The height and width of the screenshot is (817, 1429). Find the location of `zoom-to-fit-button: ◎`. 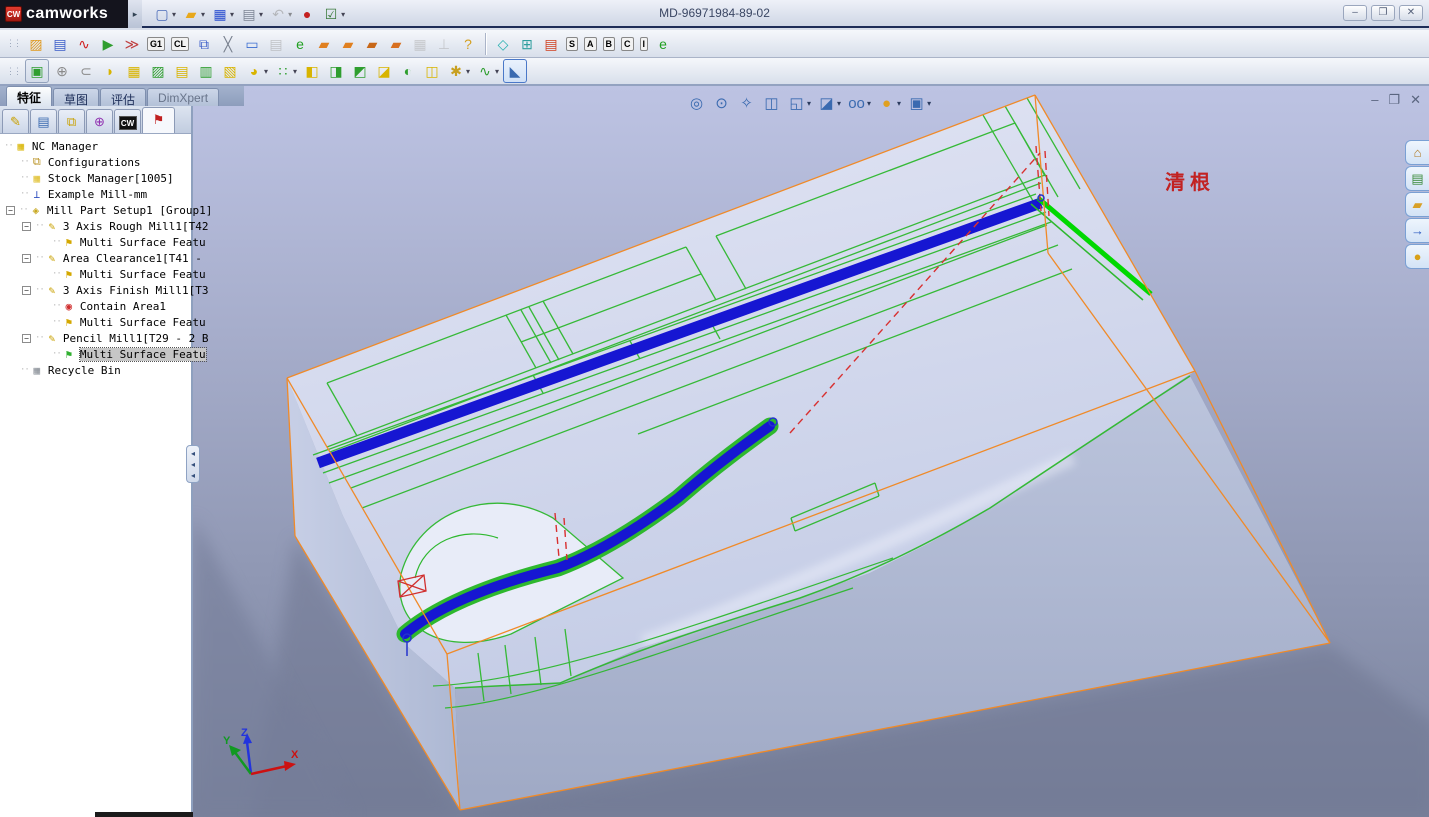

zoom-to-fit-button: ◎ is located at coordinates (696, 103).